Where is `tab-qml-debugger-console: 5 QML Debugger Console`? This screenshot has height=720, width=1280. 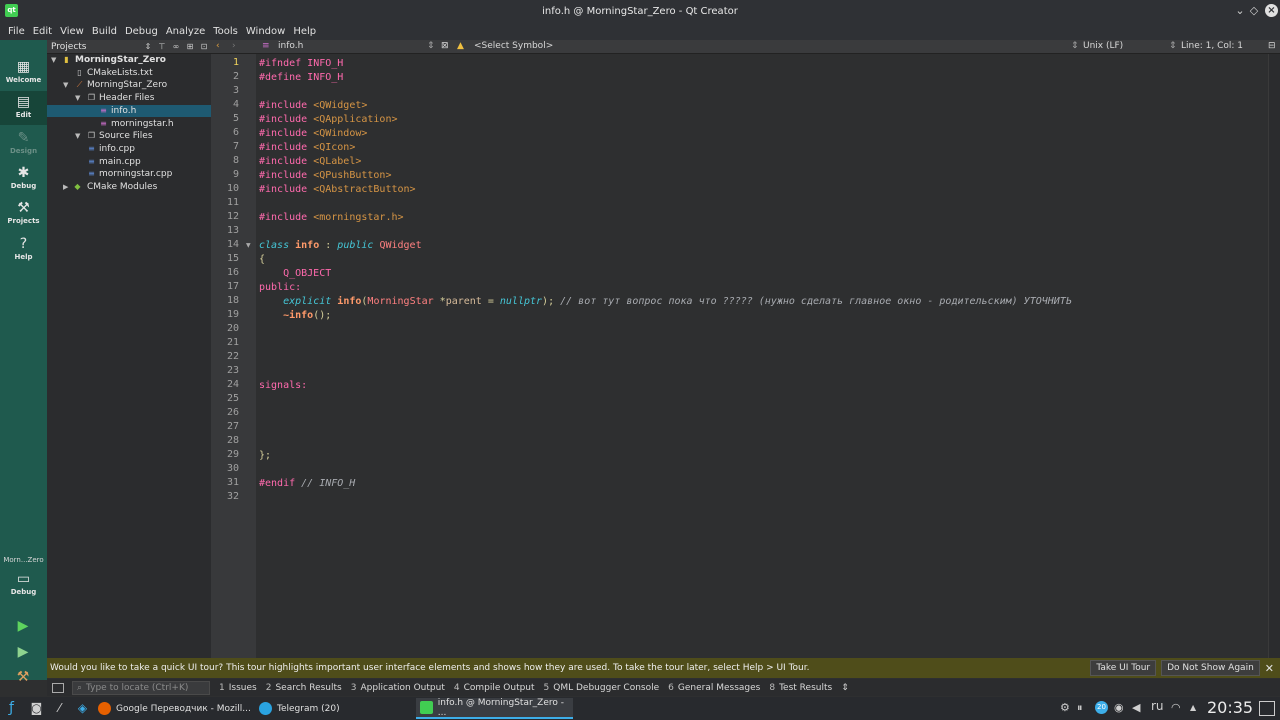
tab-qml-debugger-console: 5 QML Debugger Console is located at coordinates (602, 688).